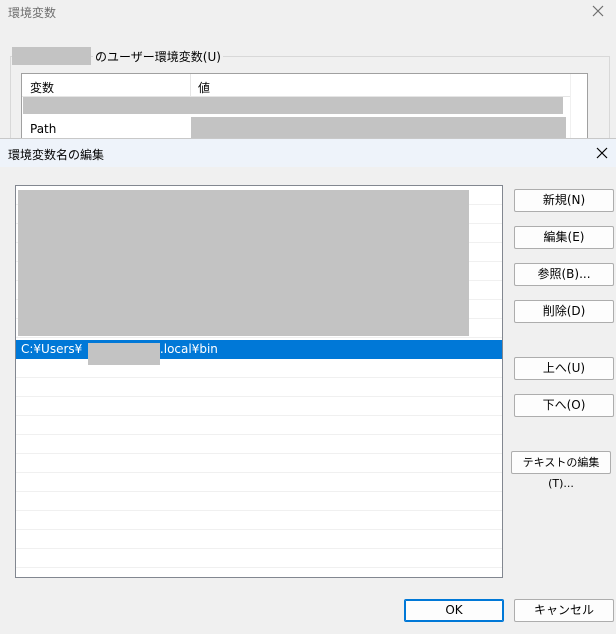 This screenshot has width=616, height=634. Describe the element at coordinates (43, 129) in the screenshot. I see `path-variable-name: Path` at that location.